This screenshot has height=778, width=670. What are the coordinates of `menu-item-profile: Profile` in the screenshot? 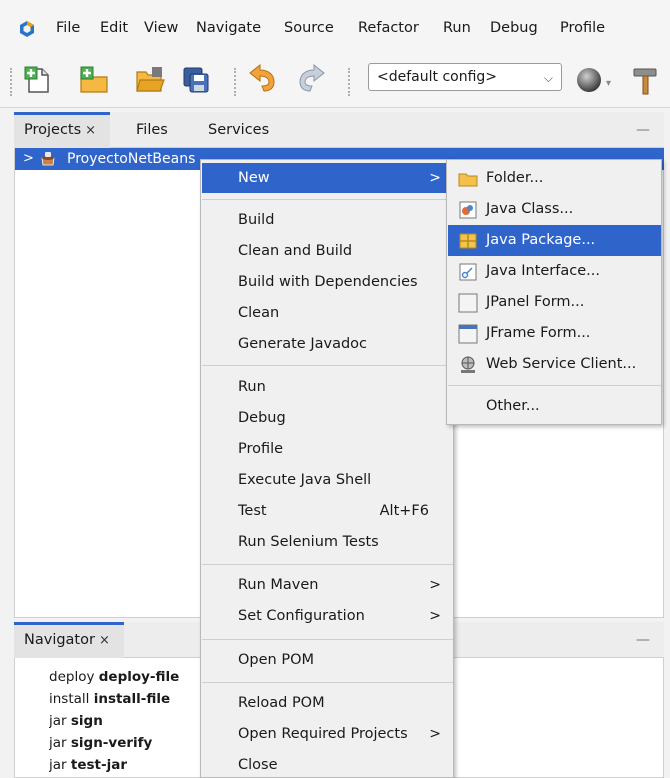 It's located at (327, 449).